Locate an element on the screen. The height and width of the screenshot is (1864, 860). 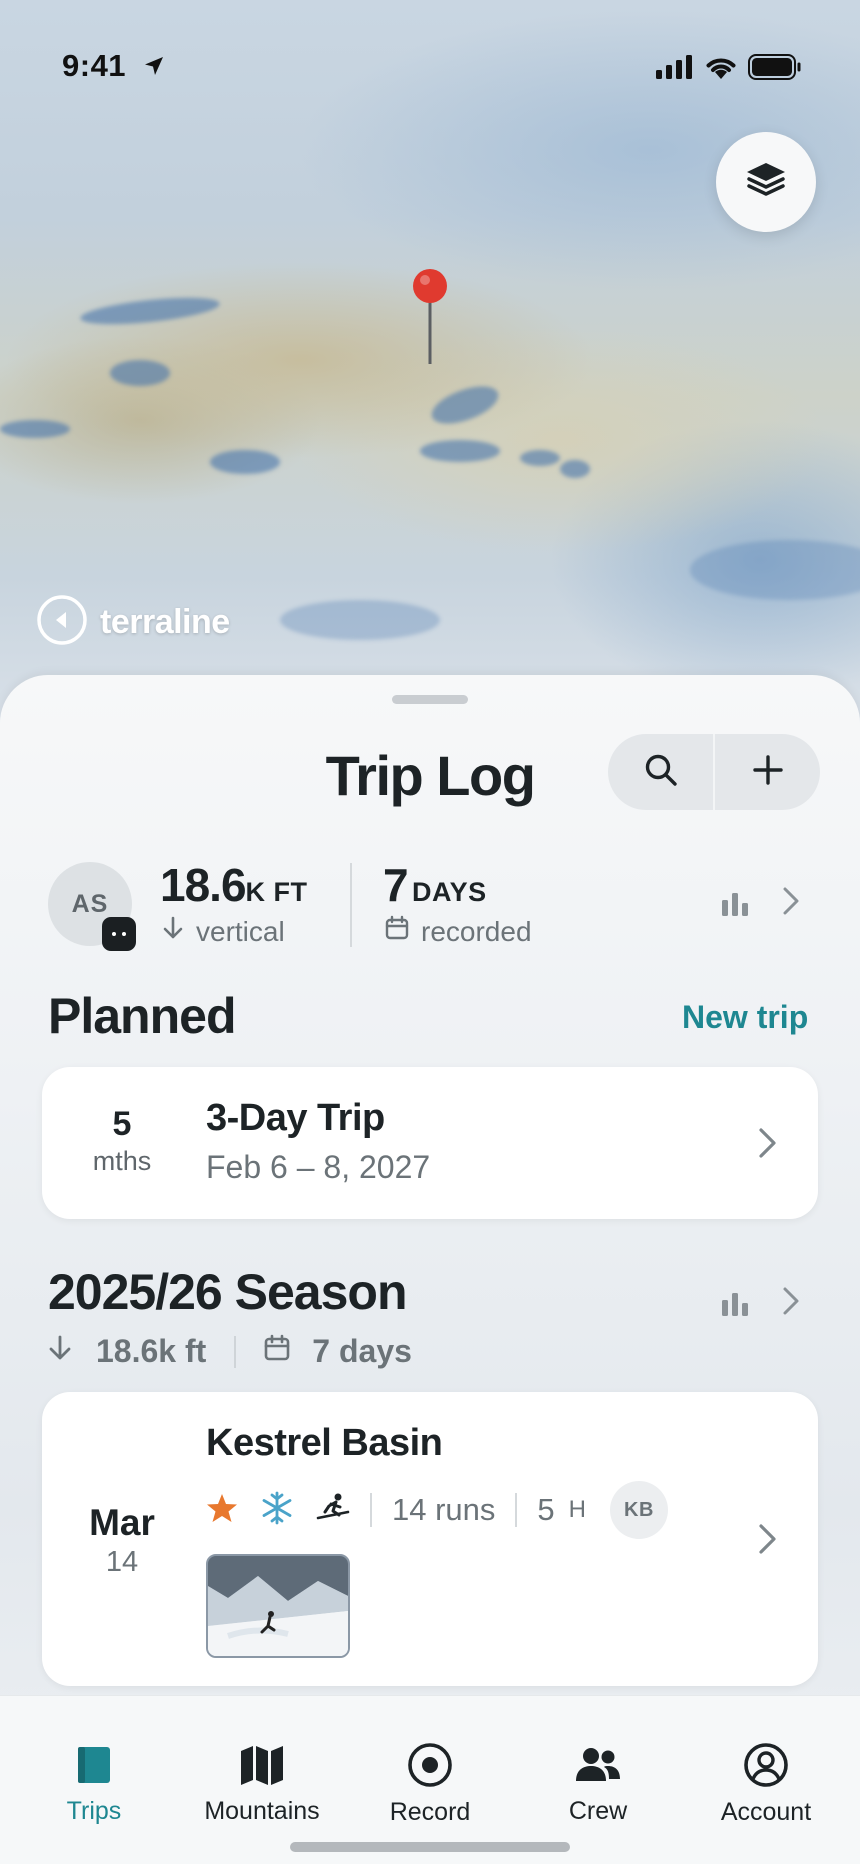
trip-hours-unit: H is located at coordinates (577, 1509).